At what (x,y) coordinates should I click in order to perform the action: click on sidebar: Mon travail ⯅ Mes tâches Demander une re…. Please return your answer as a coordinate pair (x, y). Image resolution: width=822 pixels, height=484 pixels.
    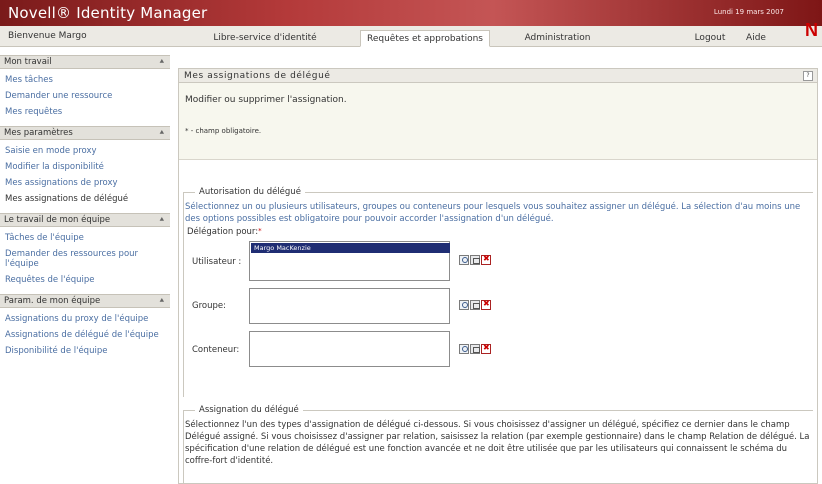
    Looking at the image, I should click on (85, 210).